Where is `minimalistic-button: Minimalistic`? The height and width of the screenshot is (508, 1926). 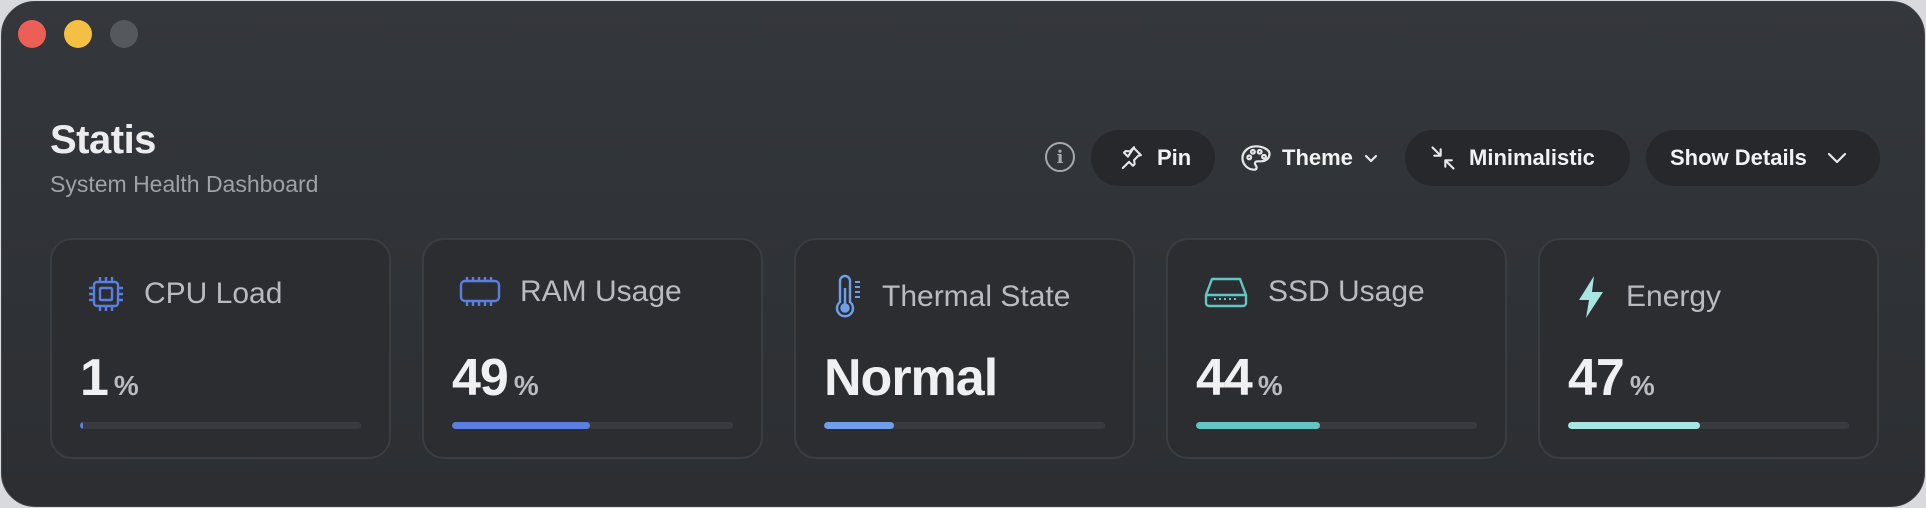 minimalistic-button: Minimalistic is located at coordinates (1517, 158).